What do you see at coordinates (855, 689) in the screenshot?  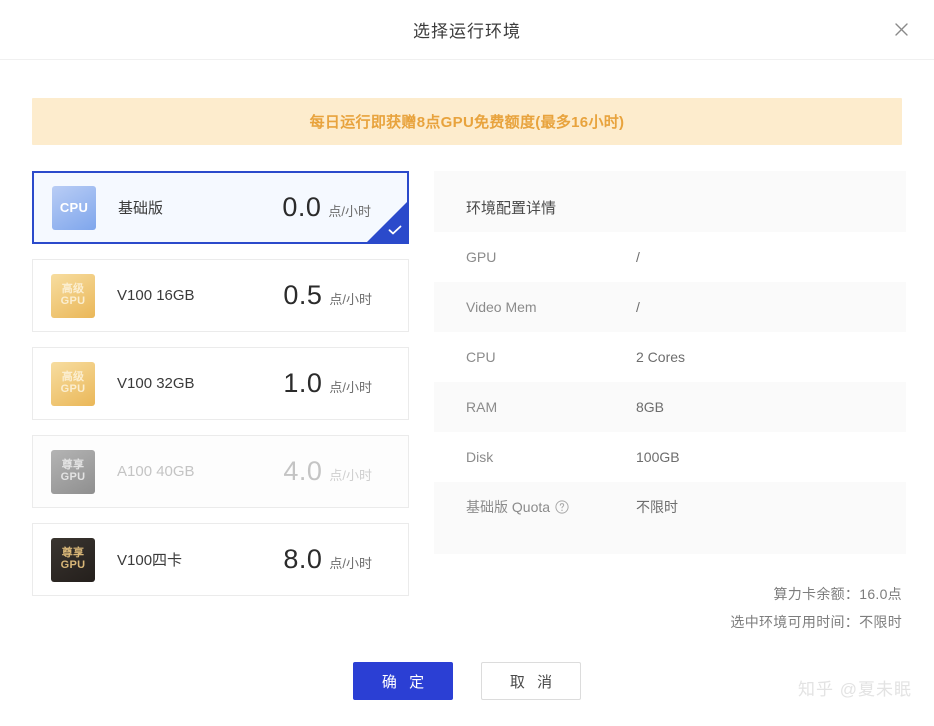 I see `watermark: 知乎 @夏未眠` at bounding box center [855, 689].